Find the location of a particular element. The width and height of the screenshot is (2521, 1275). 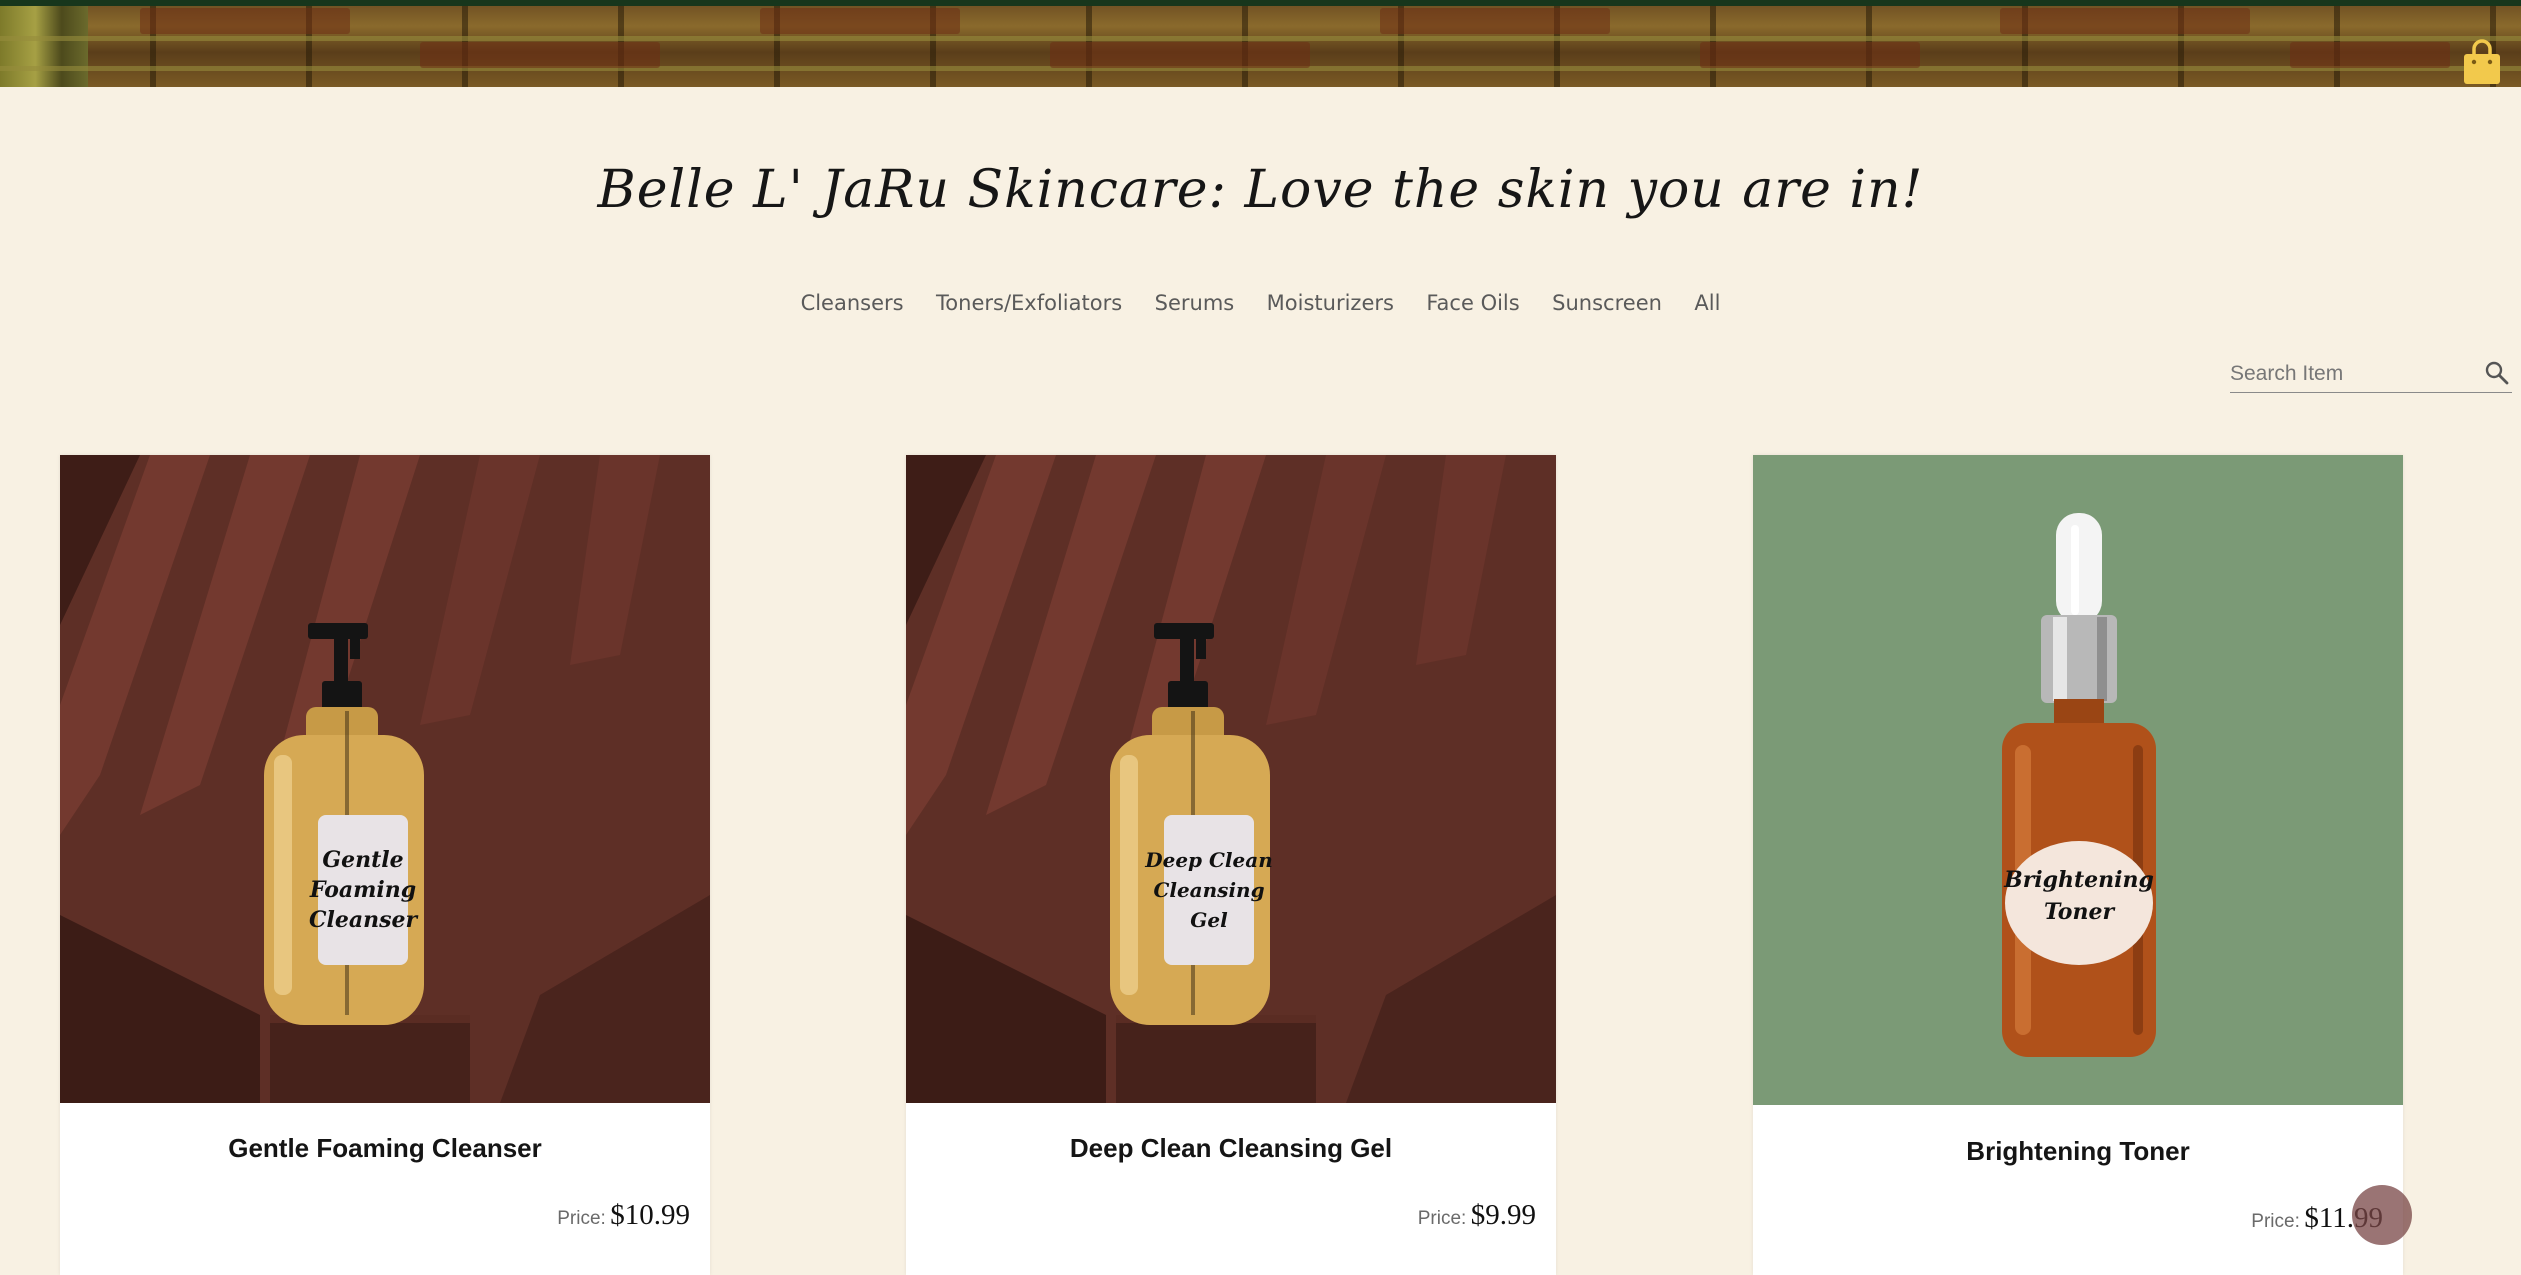

search-bar is located at coordinates (2371, 374).